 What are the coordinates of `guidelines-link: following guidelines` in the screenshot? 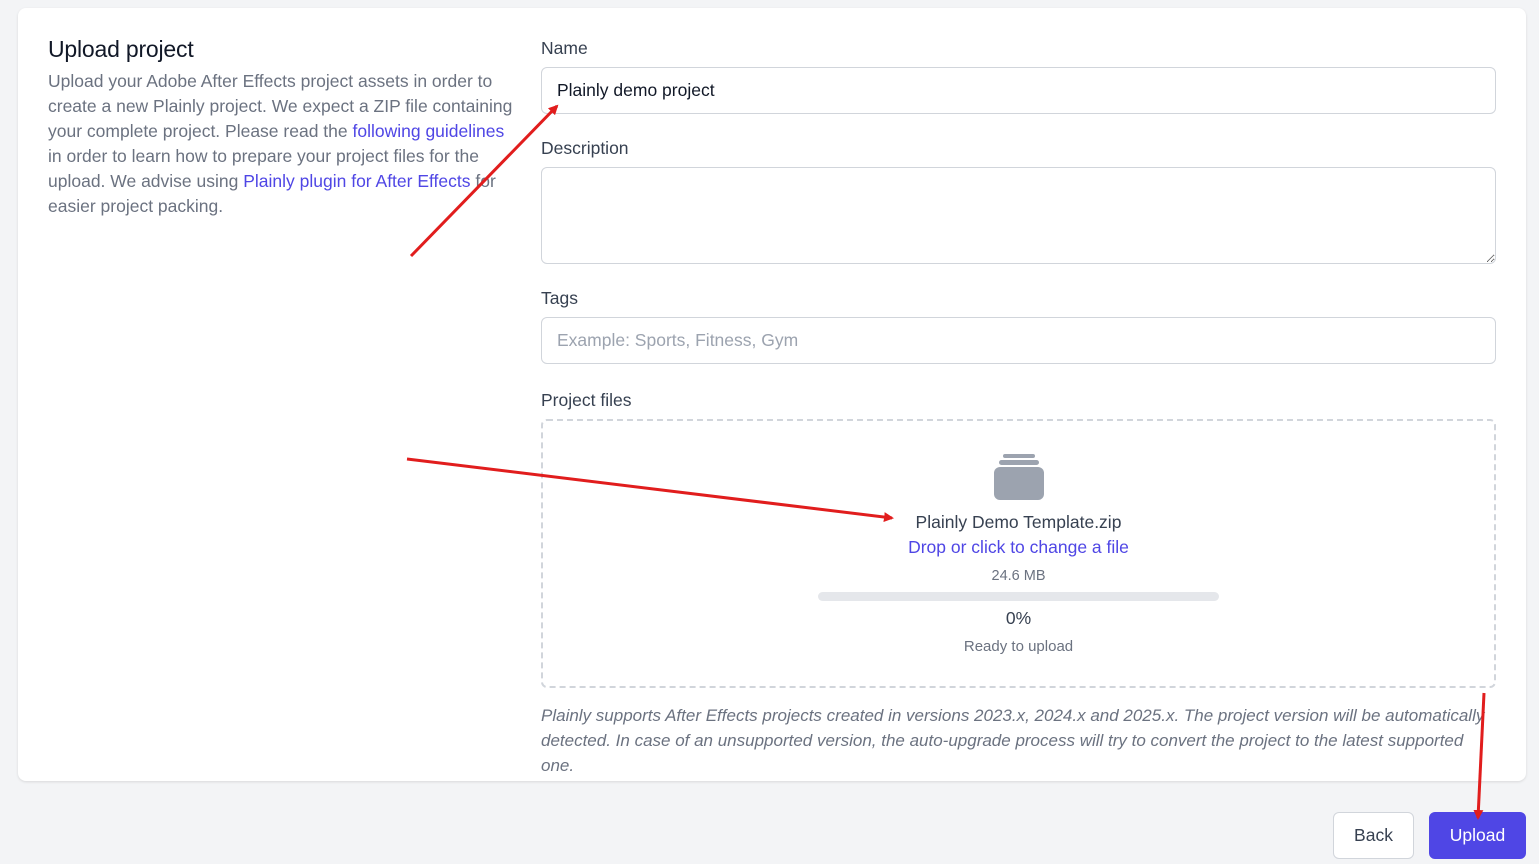 It's located at (428, 131).